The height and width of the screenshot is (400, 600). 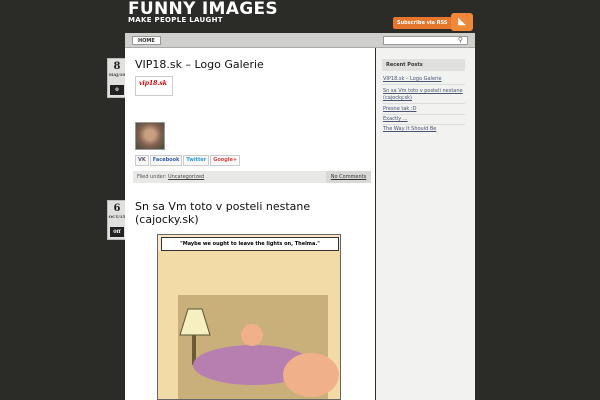 I want to click on post-meta-bar: Filed under: Uncategorized No Comments, so click(x=252, y=177).